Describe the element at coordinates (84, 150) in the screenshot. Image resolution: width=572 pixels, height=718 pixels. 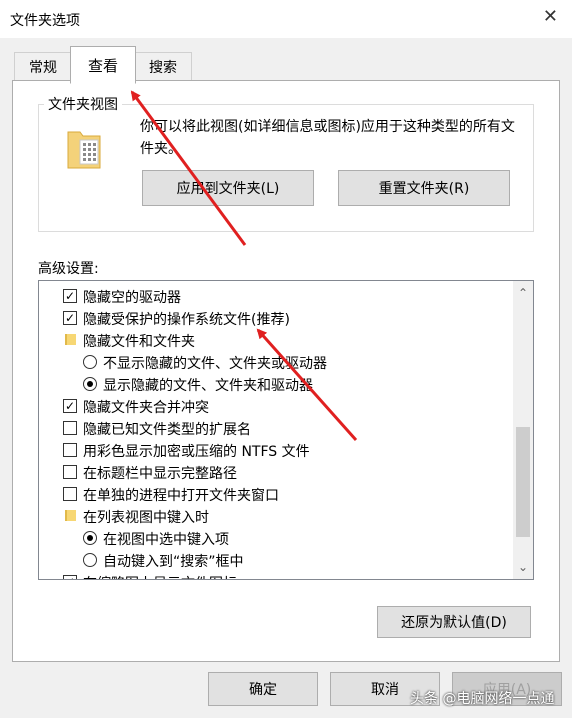
I see `folder-view-icon` at that location.